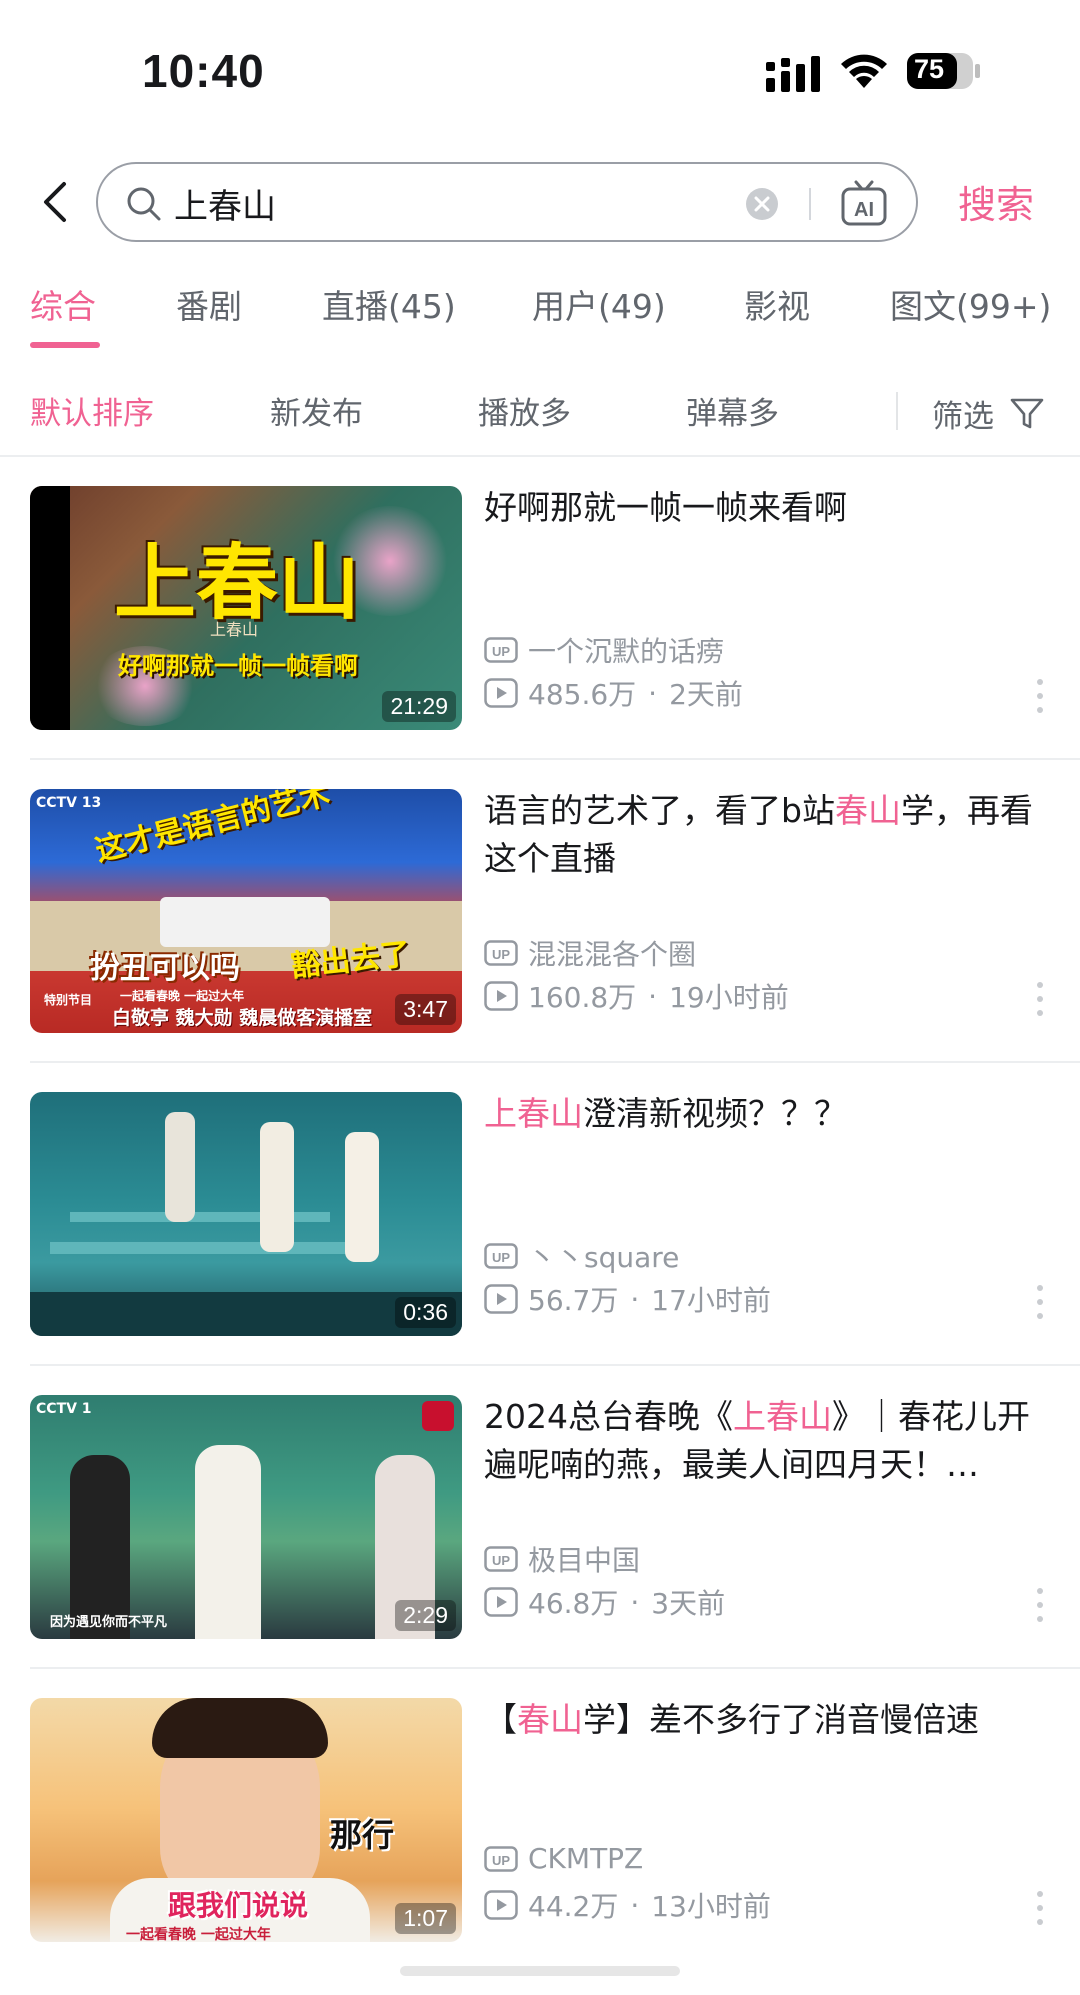 Image resolution: width=1080 pixels, height=1995 pixels. I want to click on sort-most-played: 播放多, so click(524, 410).